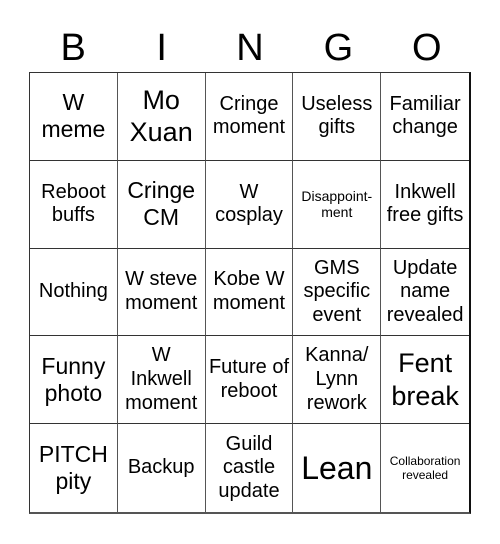  I want to click on cell-text: Nothing, so click(73, 291).